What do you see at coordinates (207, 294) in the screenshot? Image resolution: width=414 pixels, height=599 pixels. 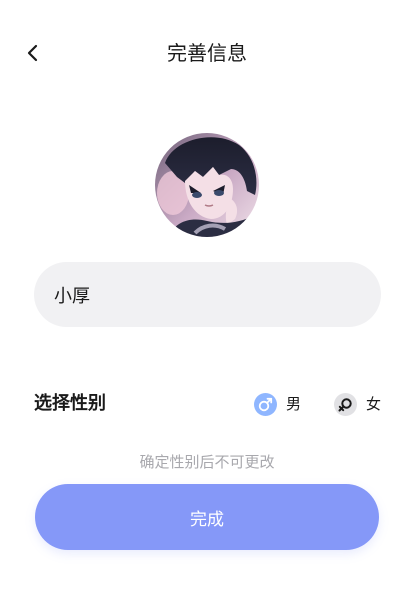 I see `nickname-field: 小厚` at bounding box center [207, 294].